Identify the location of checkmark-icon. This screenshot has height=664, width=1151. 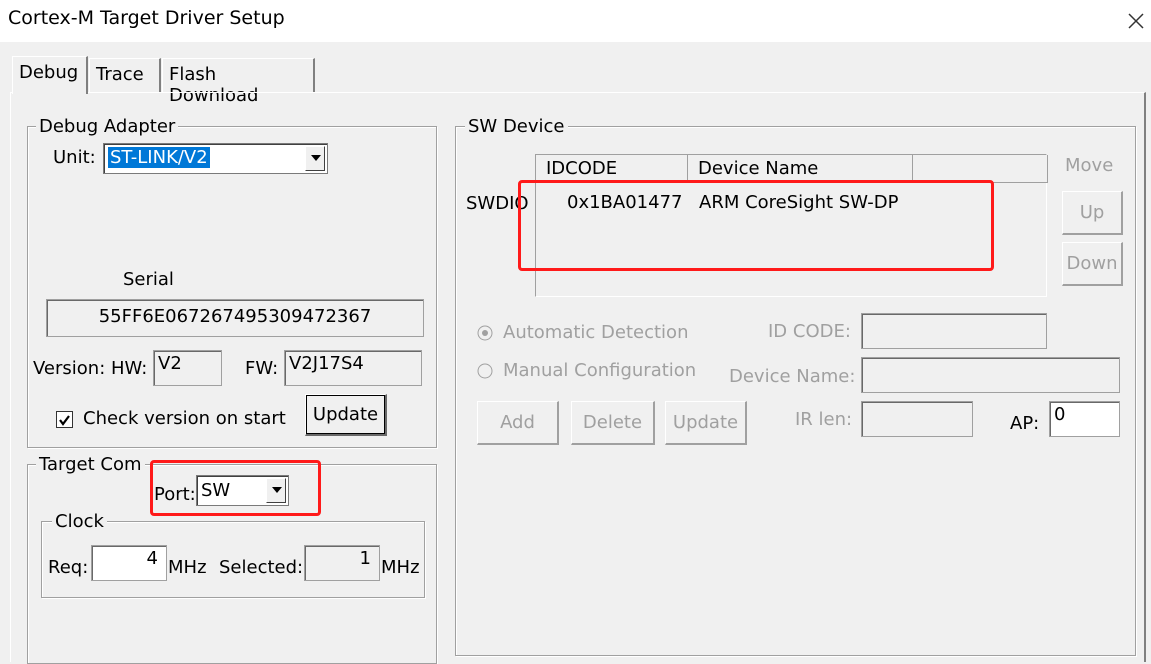
(64, 420).